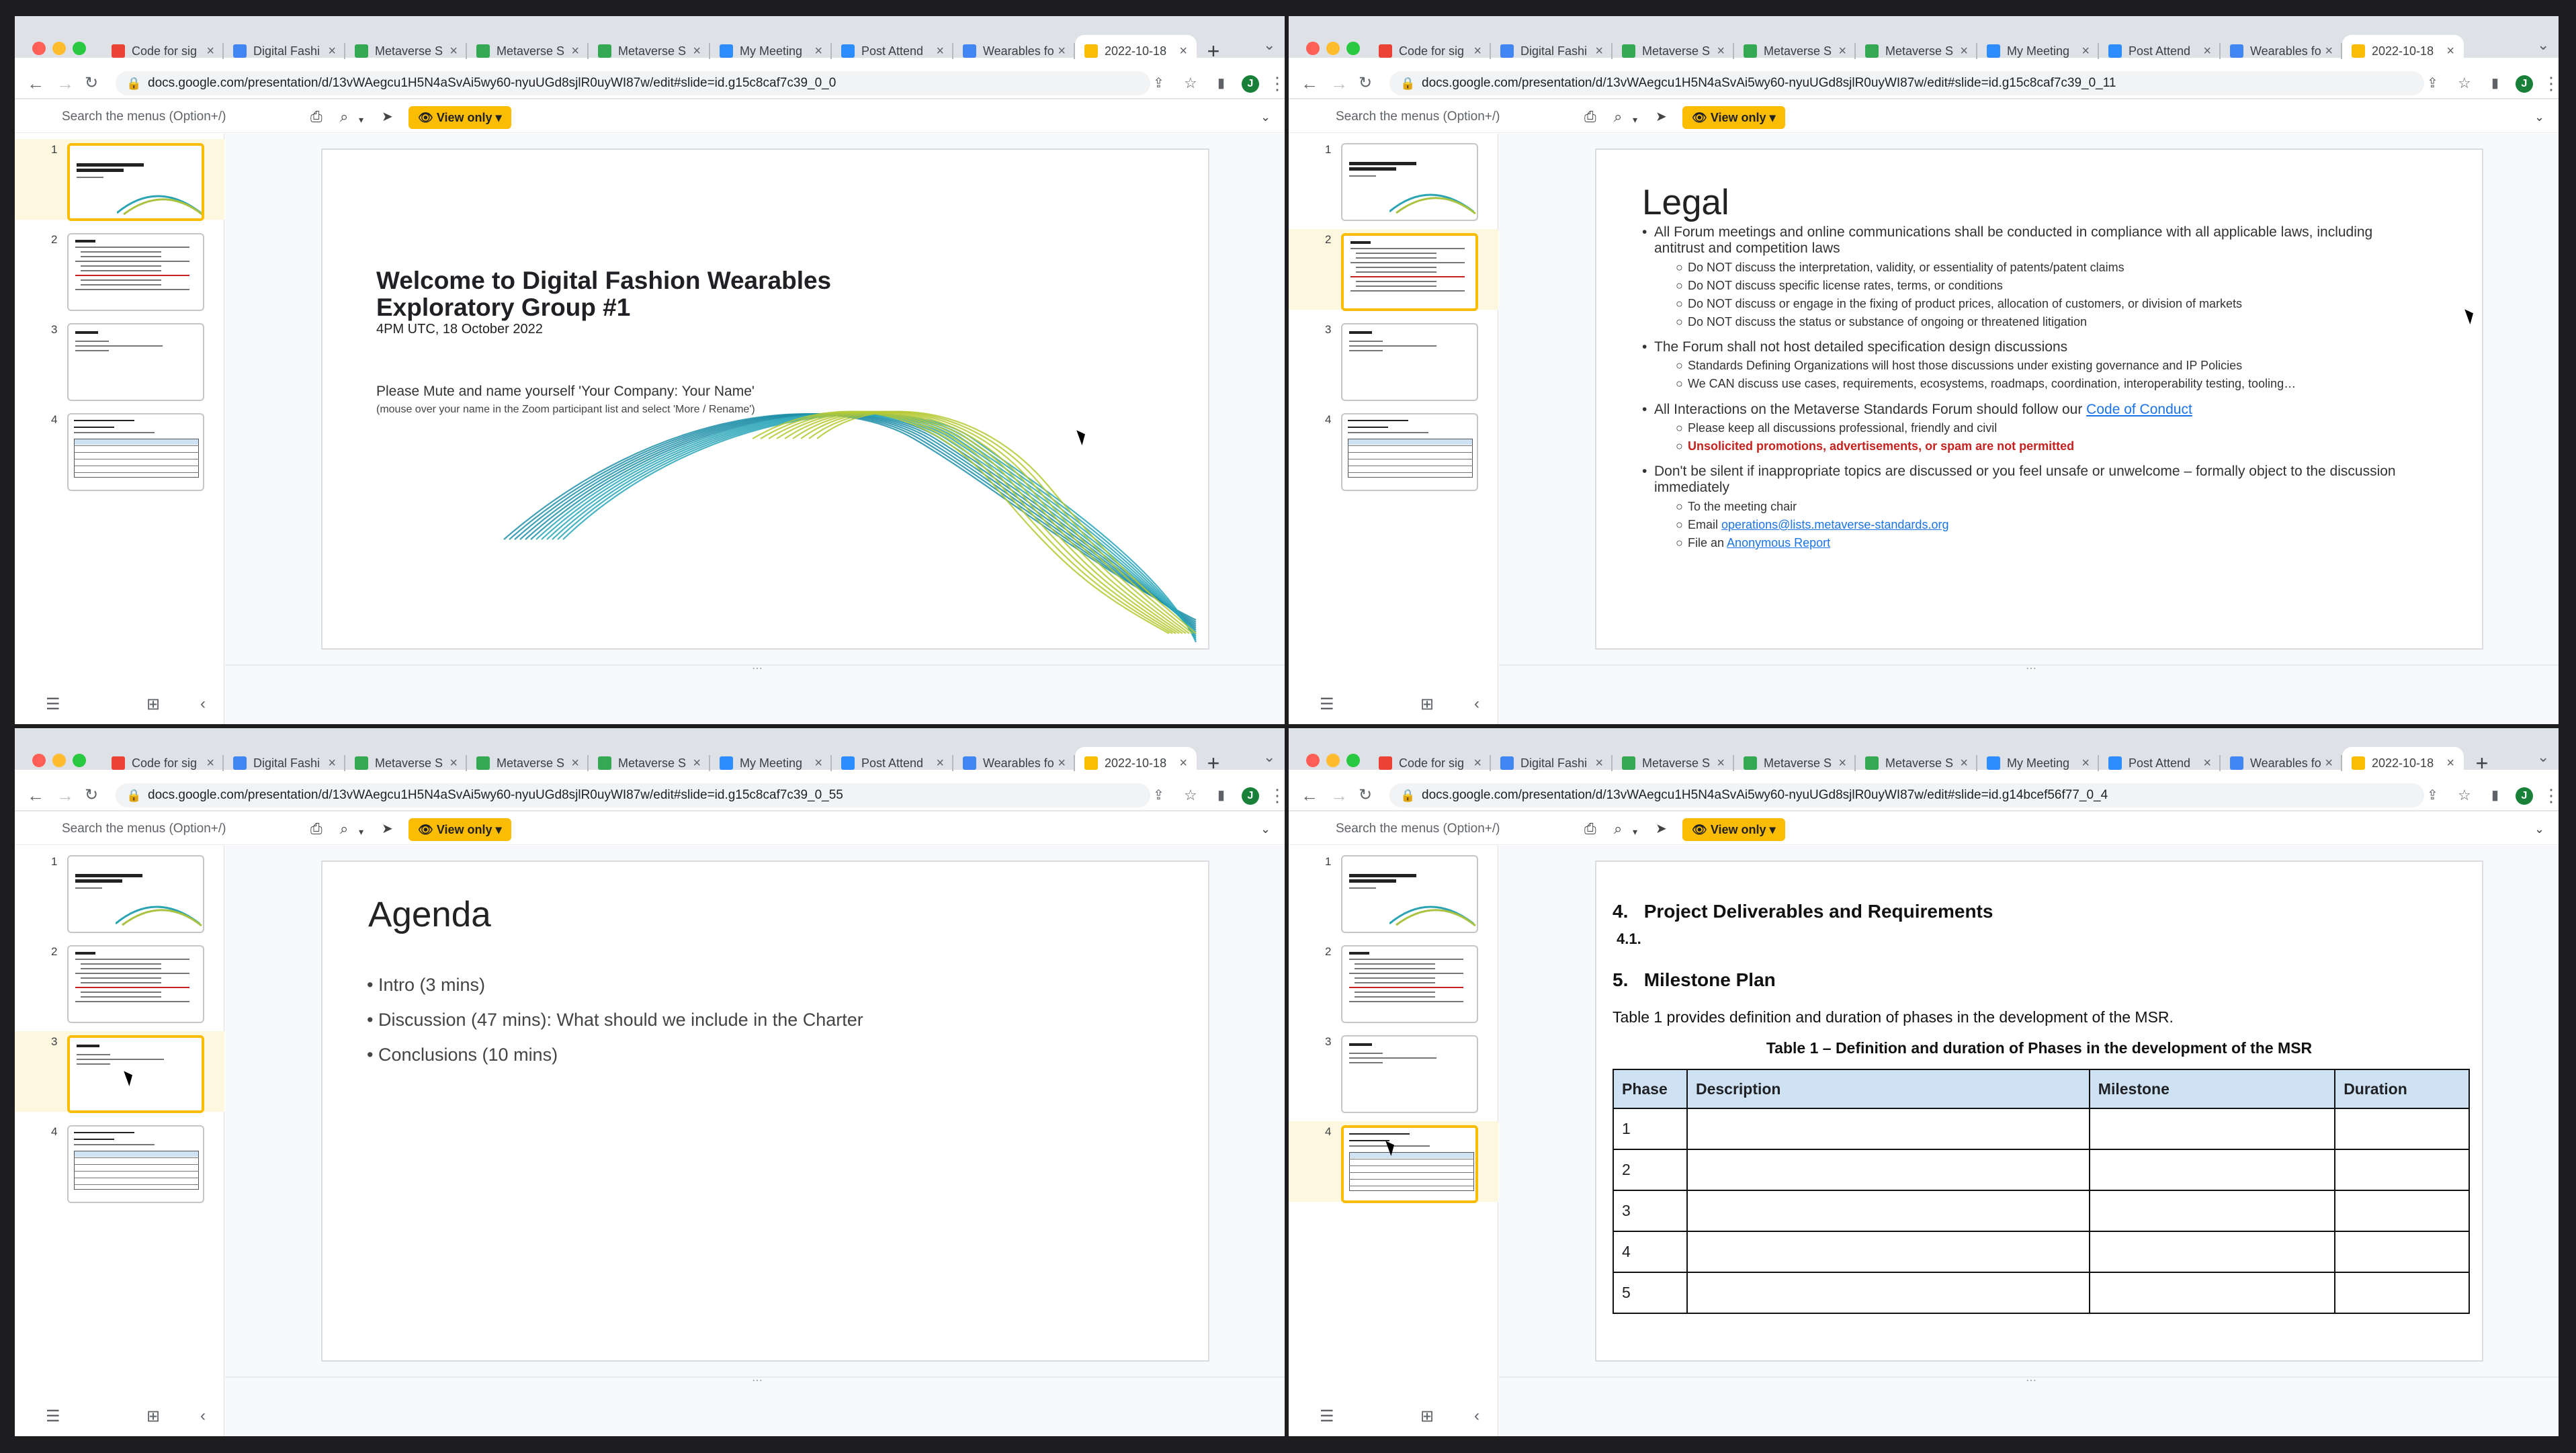 This screenshot has height=1453, width=2576. What do you see at coordinates (2139, 410) in the screenshot?
I see `code-of-conduct-link: Code of Conduct` at bounding box center [2139, 410].